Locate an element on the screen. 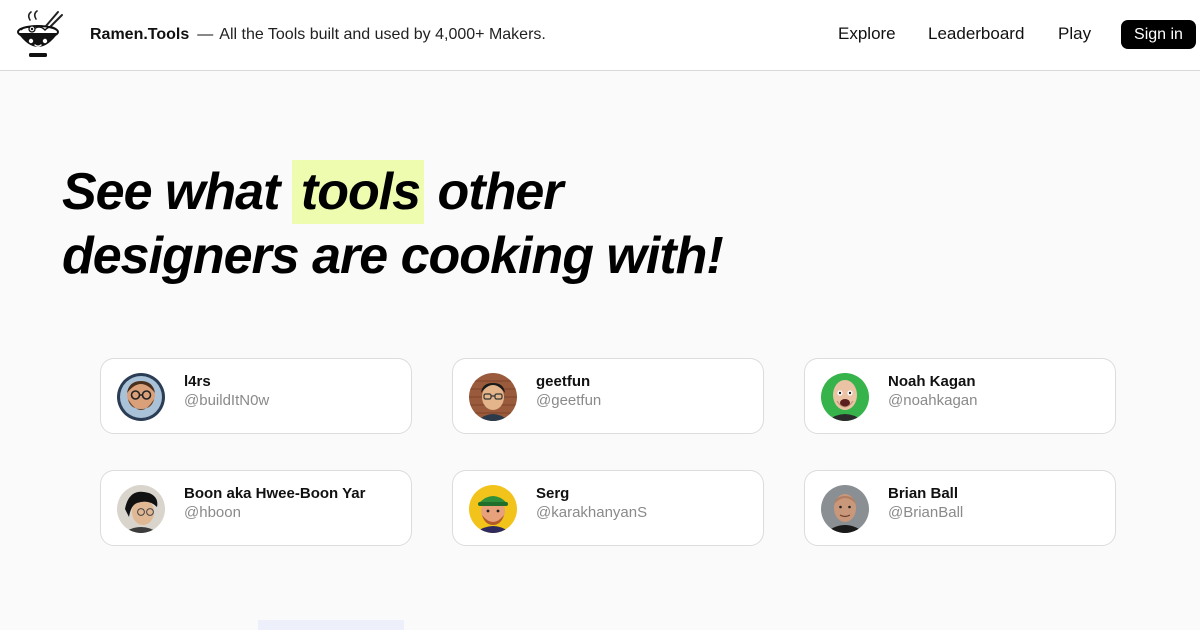 This screenshot has width=1200, height=630. hero-highlight-tools: tools is located at coordinates (358, 192).